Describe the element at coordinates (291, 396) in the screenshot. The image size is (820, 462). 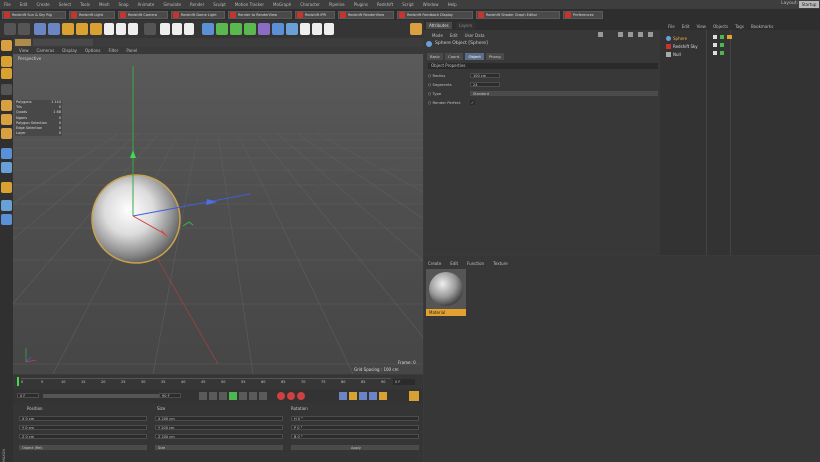
I see `autokey-icon` at that location.